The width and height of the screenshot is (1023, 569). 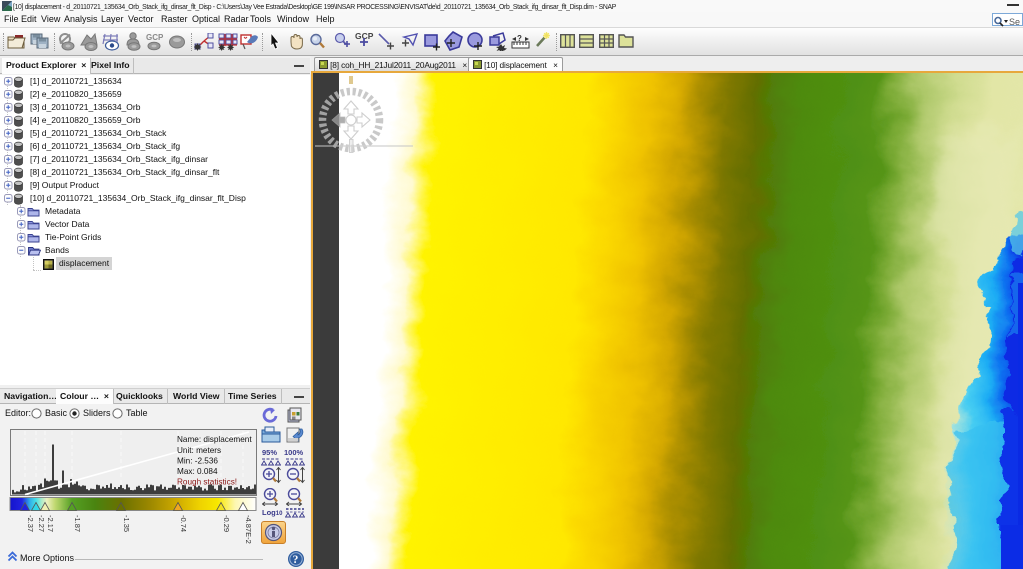 I want to click on svg-text: -0.29, so click(x=226, y=523).